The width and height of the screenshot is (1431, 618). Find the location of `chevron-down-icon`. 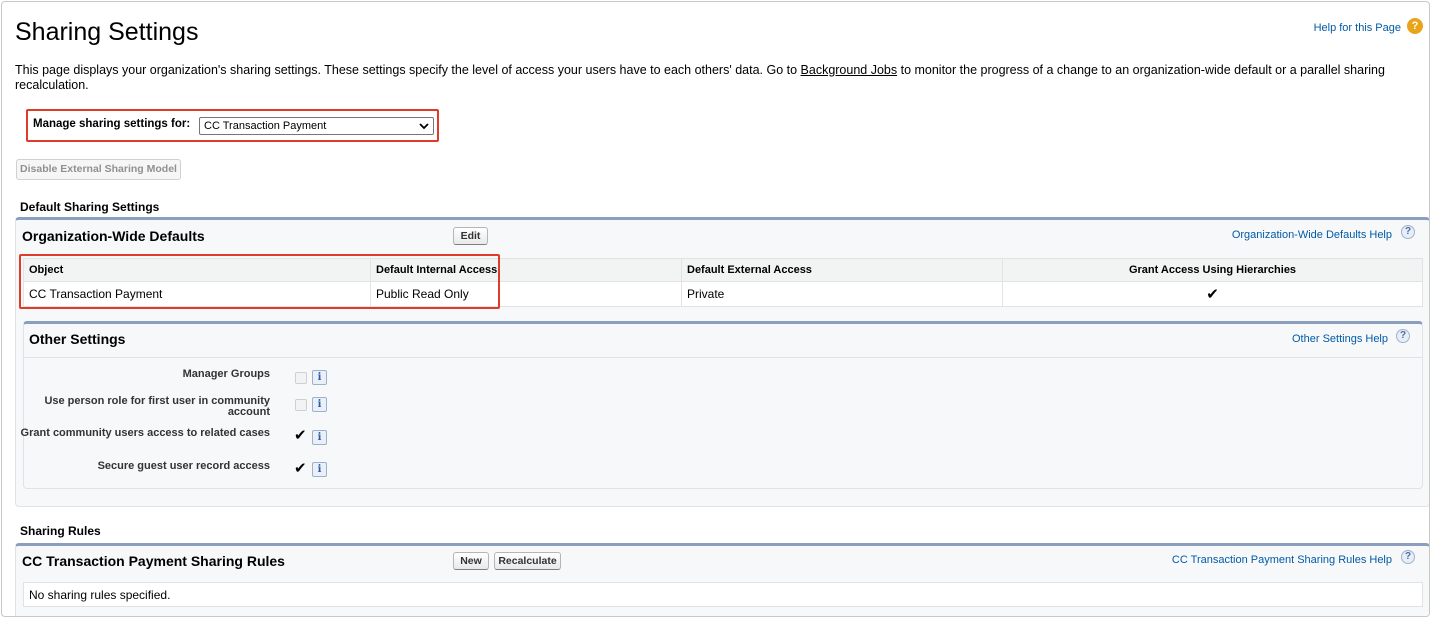

chevron-down-icon is located at coordinates (424, 129).